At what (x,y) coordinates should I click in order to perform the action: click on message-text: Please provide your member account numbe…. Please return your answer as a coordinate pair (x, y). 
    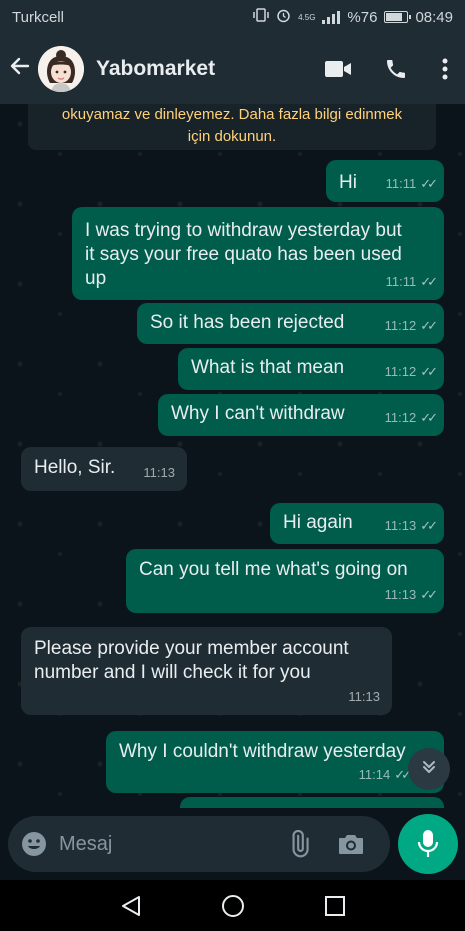
    Looking at the image, I should click on (191, 660).